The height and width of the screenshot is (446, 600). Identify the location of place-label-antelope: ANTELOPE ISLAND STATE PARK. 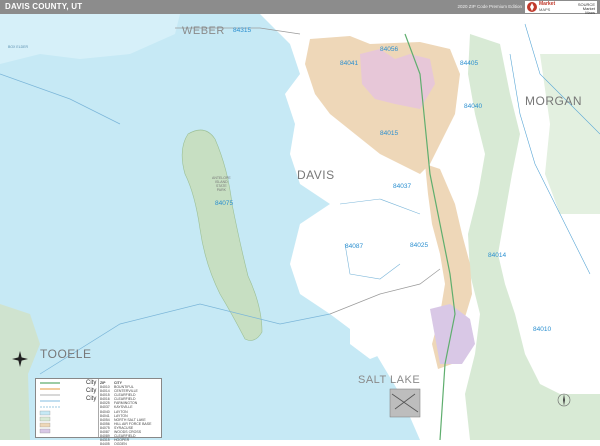
(221, 184).